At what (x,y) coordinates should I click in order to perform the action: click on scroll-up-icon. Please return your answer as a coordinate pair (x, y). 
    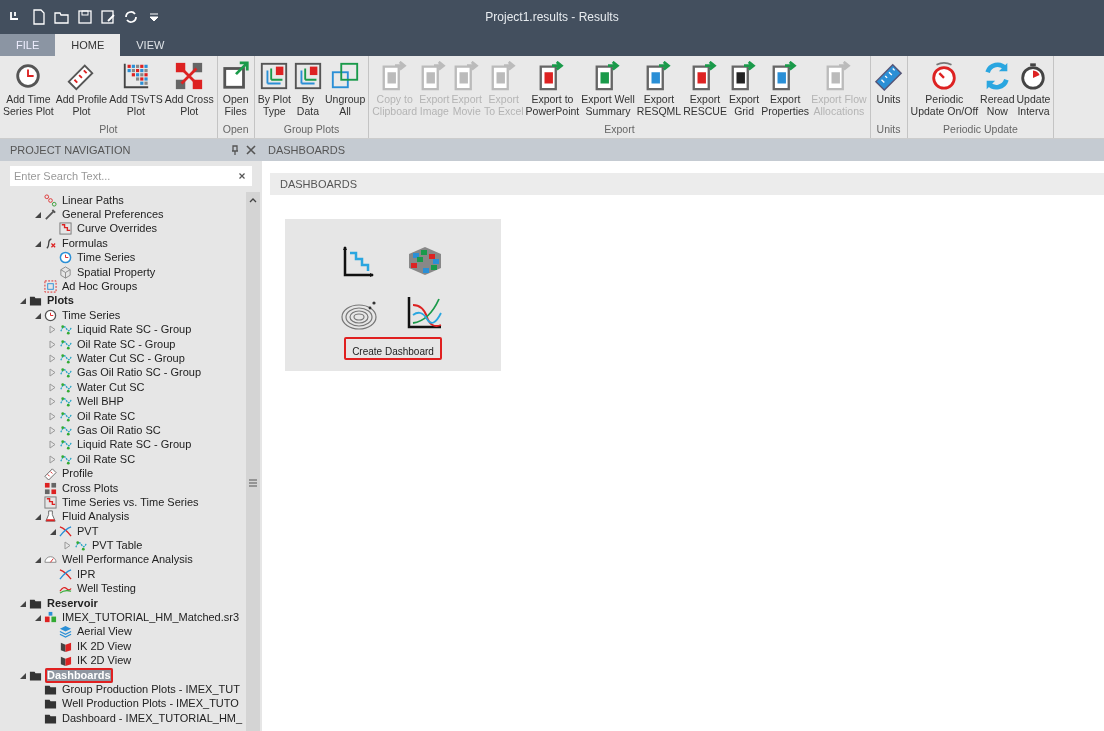
    Looking at the image, I should click on (253, 200).